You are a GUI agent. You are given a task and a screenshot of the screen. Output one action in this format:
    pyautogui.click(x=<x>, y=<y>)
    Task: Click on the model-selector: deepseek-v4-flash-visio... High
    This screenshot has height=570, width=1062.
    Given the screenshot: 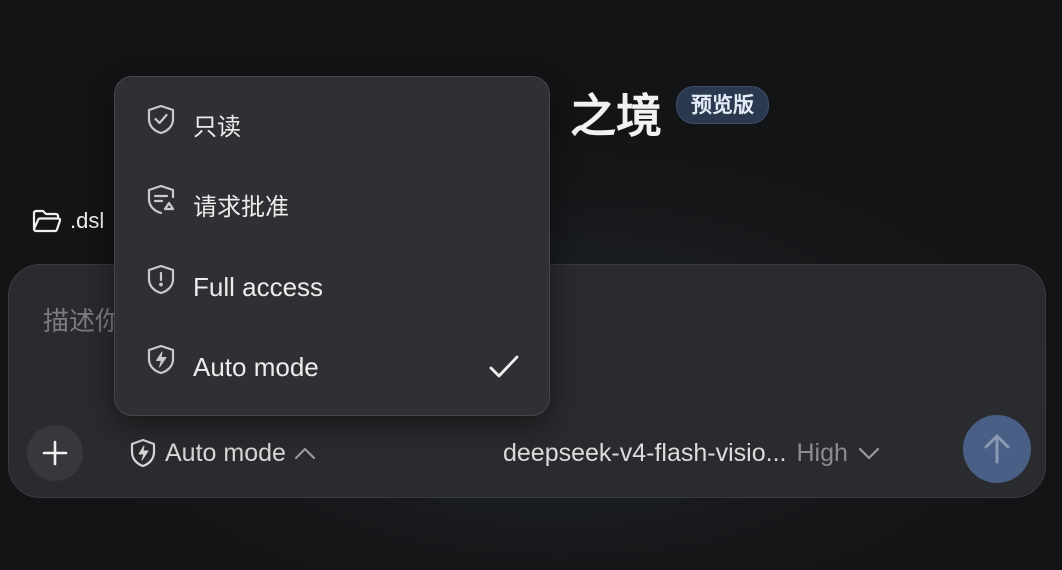 What is the action you would take?
    pyautogui.click(x=691, y=453)
    